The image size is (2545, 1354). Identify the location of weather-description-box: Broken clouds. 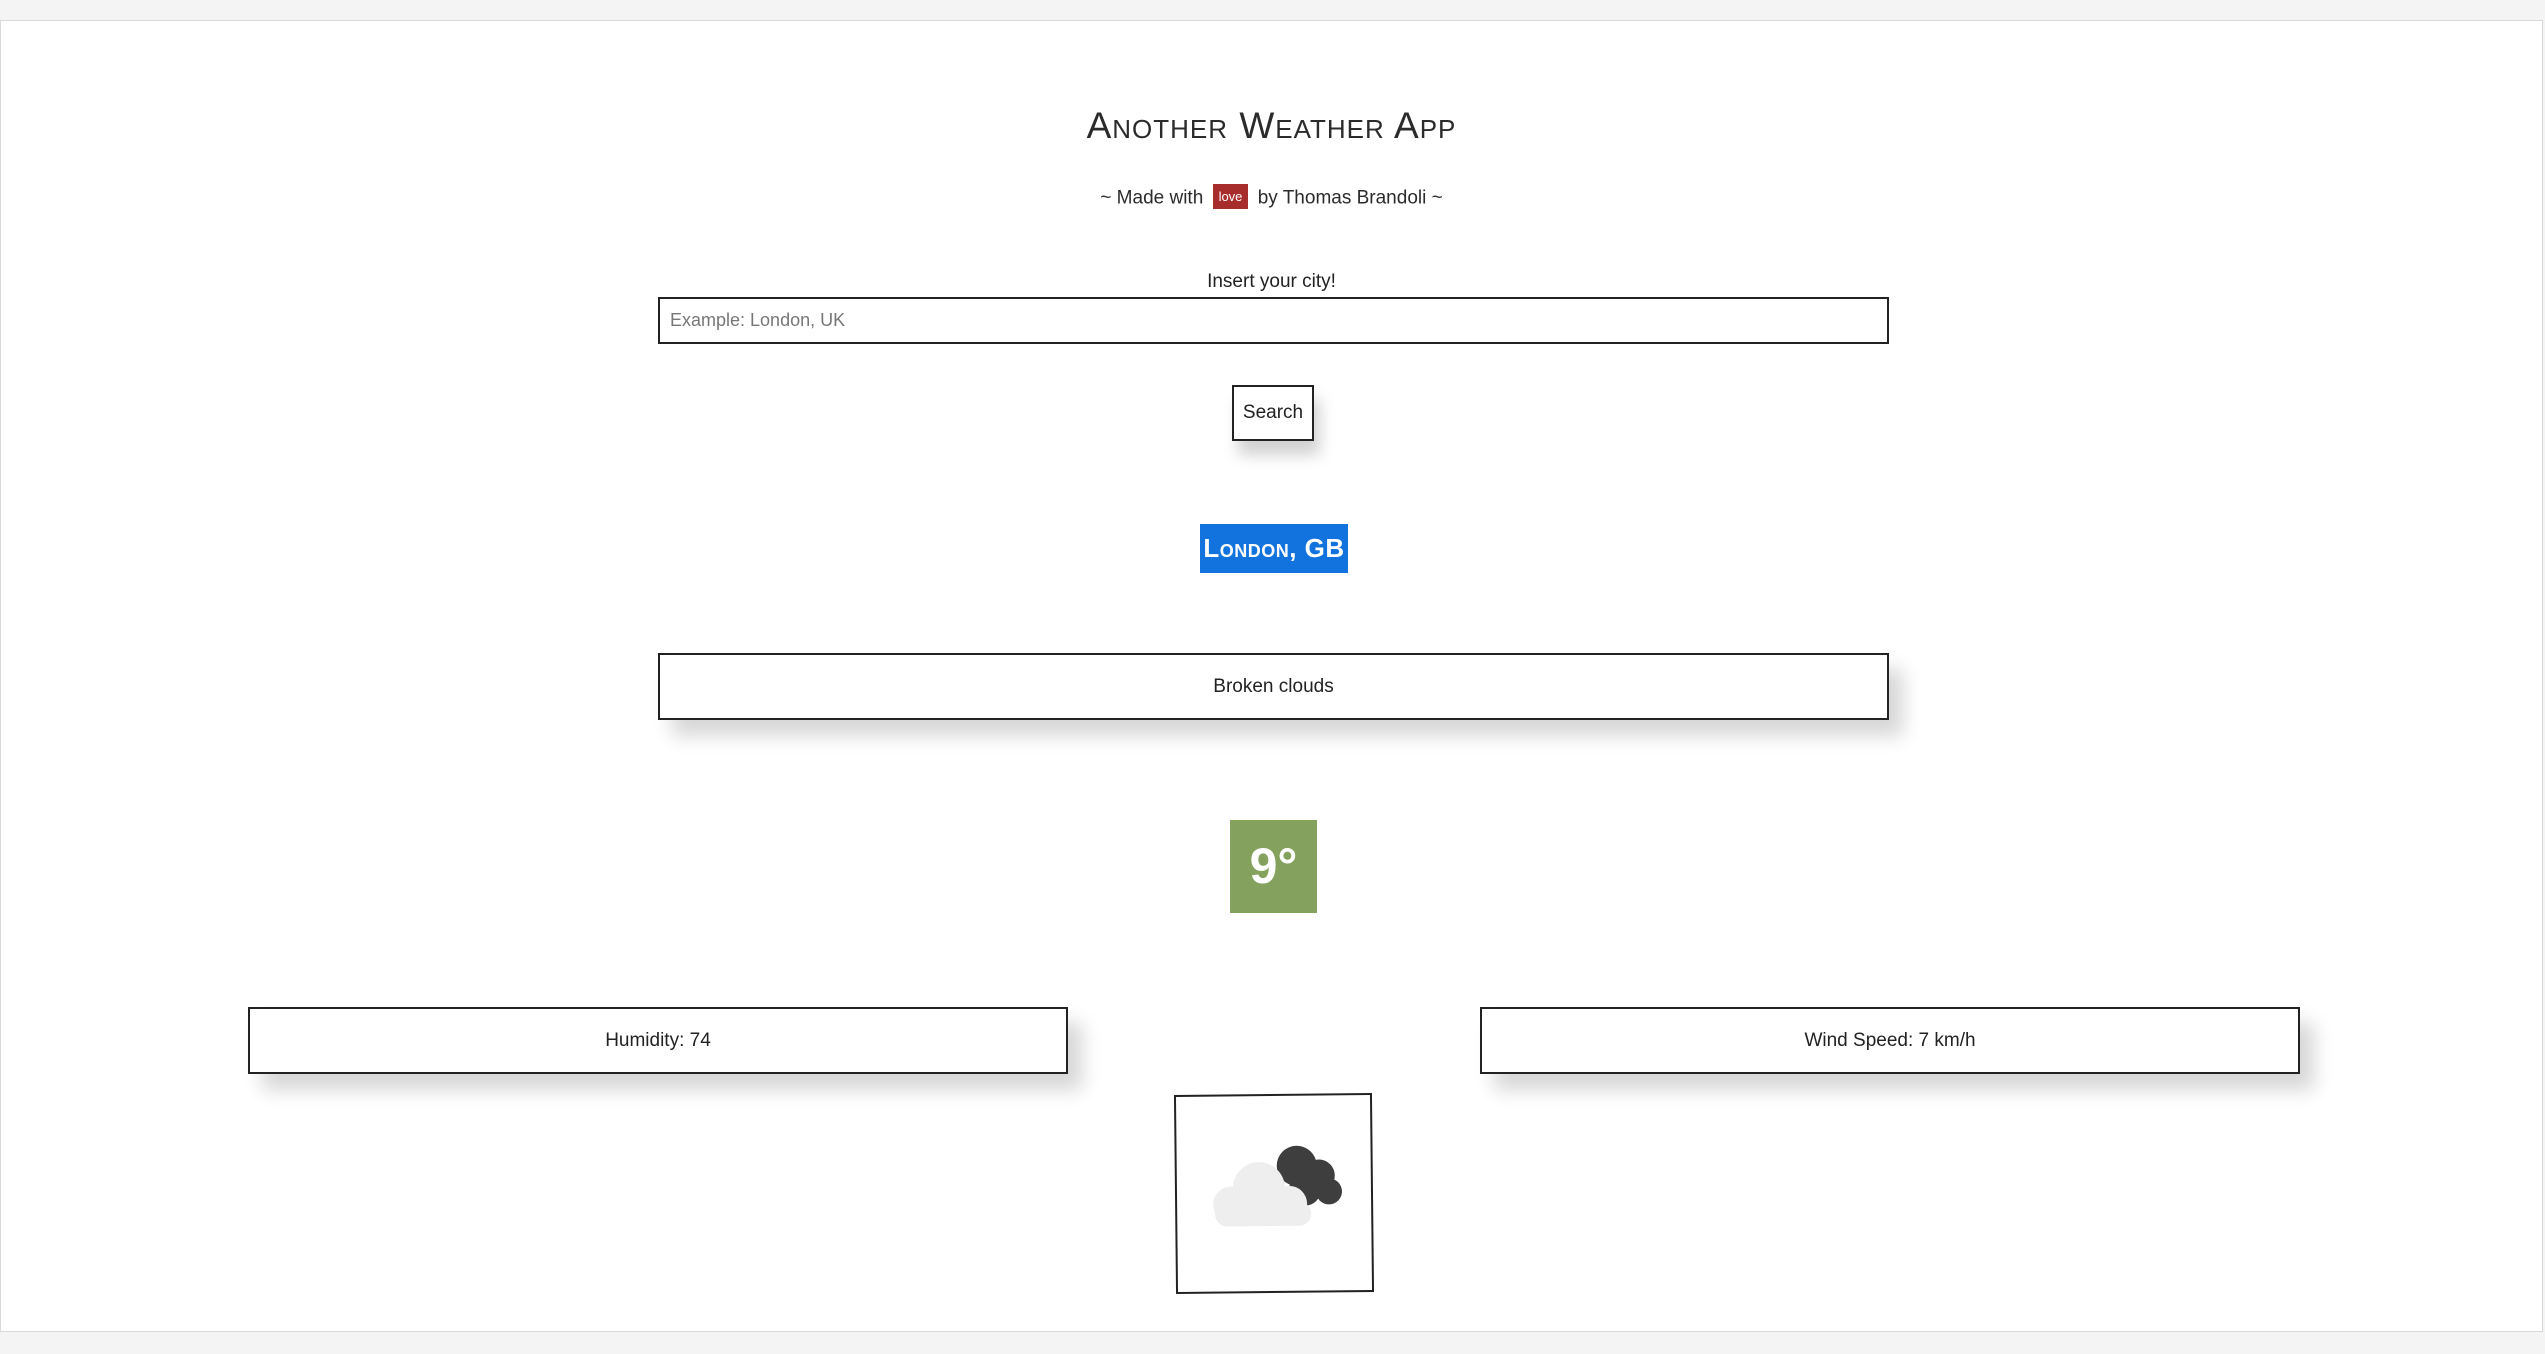
(1273, 686).